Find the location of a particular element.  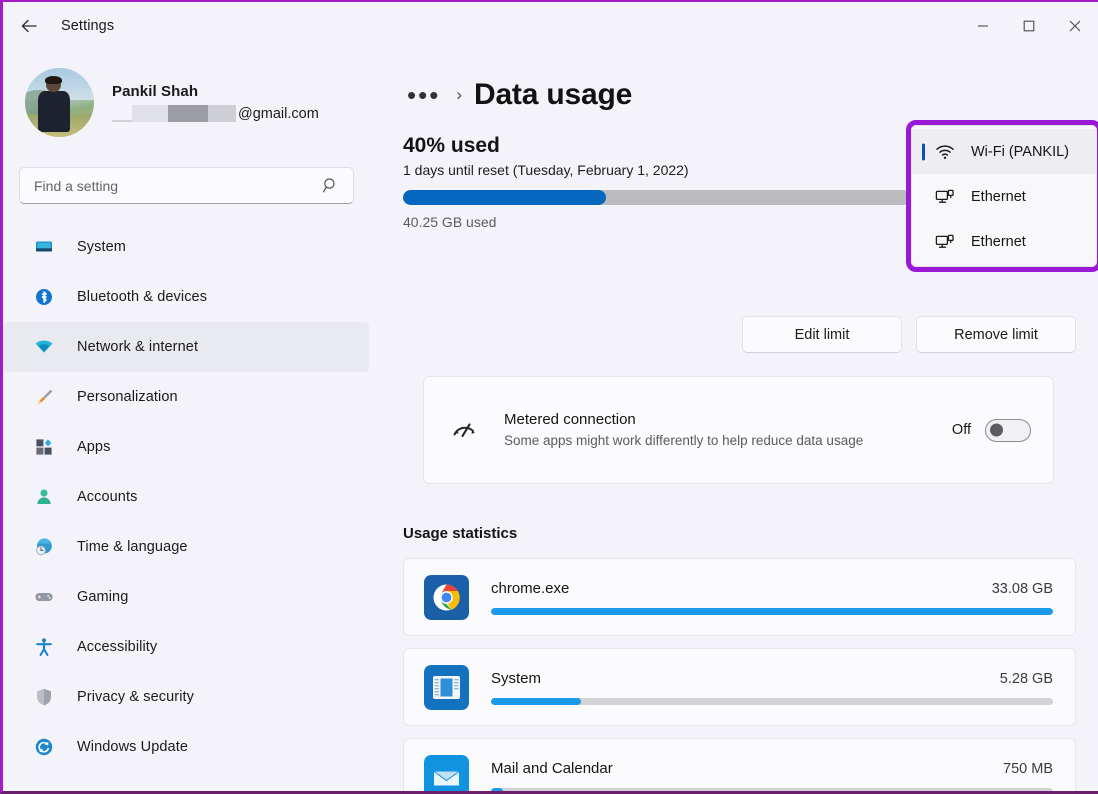

sidebar-item-windows-update: Windows Update is located at coordinates (186, 747).